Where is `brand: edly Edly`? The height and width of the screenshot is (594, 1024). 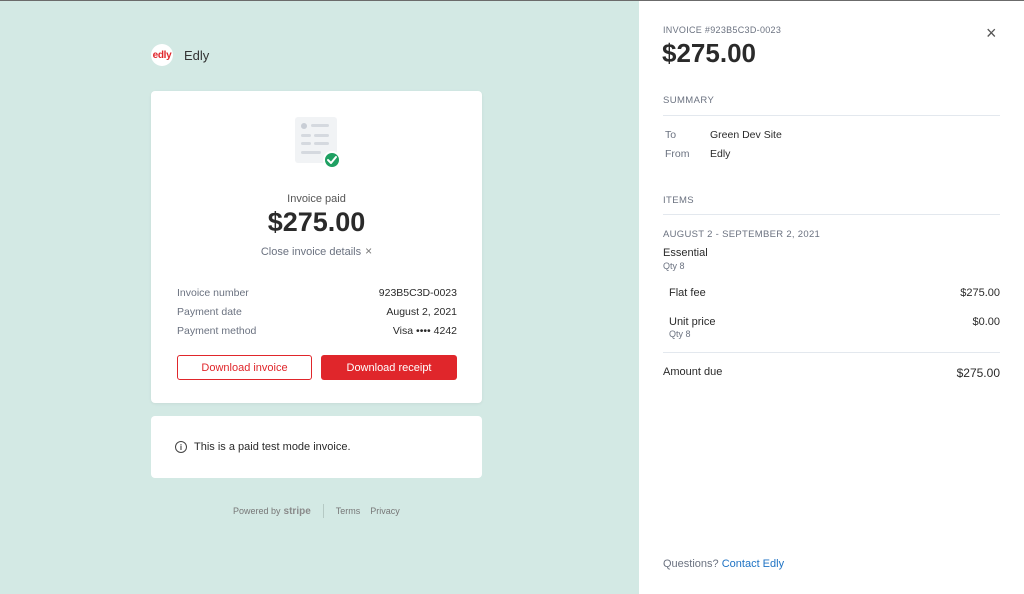
brand: edly Edly is located at coordinates (180, 55).